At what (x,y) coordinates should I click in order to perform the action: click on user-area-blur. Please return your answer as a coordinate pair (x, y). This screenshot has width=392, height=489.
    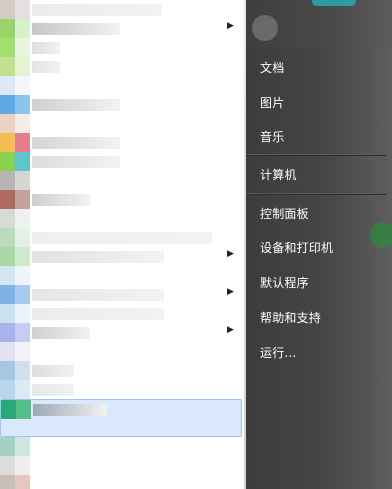
    Looking at the image, I should click on (319, 24).